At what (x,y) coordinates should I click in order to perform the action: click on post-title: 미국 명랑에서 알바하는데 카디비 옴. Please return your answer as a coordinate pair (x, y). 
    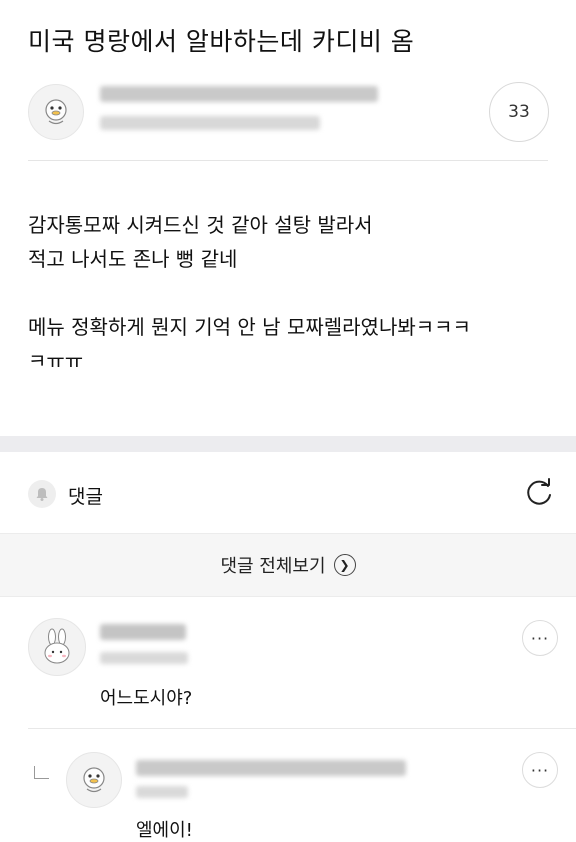
    Looking at the image, I should click on (221, 41).